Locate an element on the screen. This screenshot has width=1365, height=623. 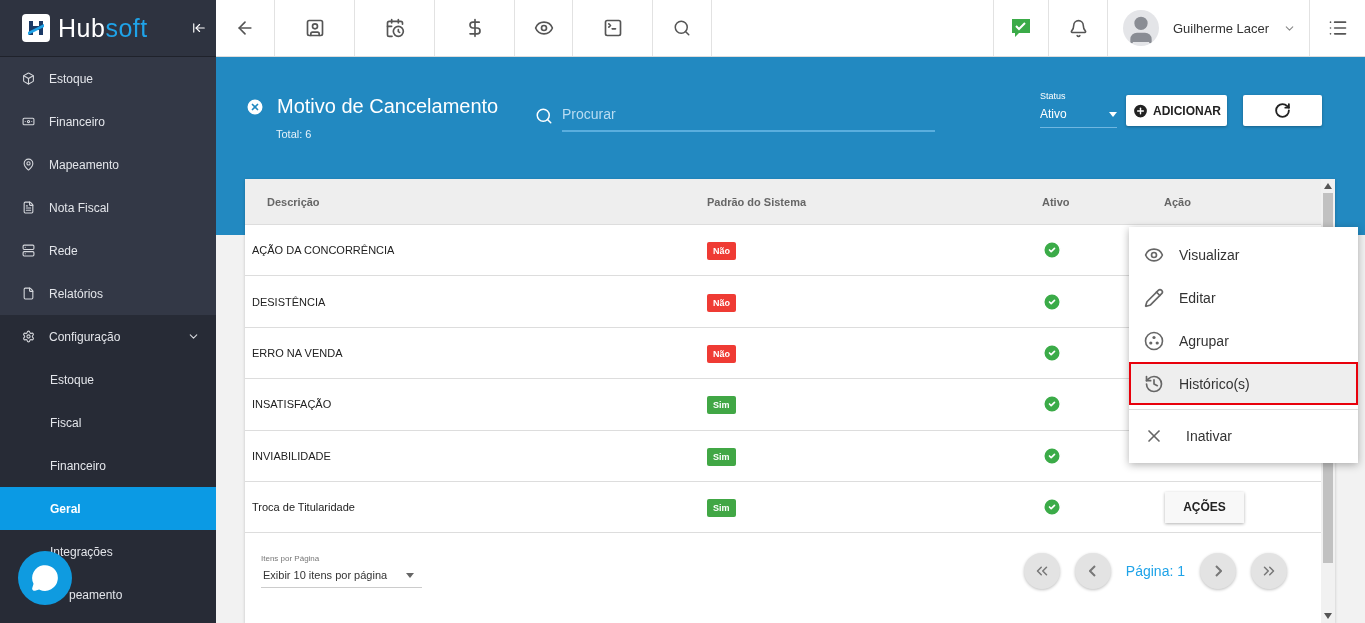
status-label: Status is located at coordinates (1053, 96).